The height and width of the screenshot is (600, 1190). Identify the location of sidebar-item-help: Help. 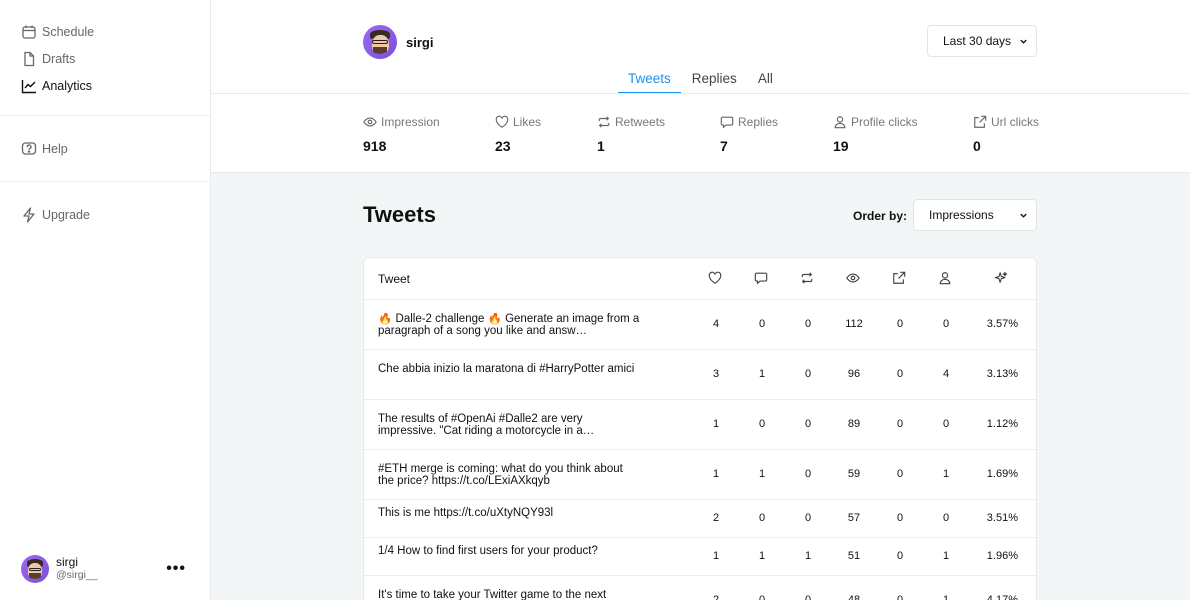
(115, 148).